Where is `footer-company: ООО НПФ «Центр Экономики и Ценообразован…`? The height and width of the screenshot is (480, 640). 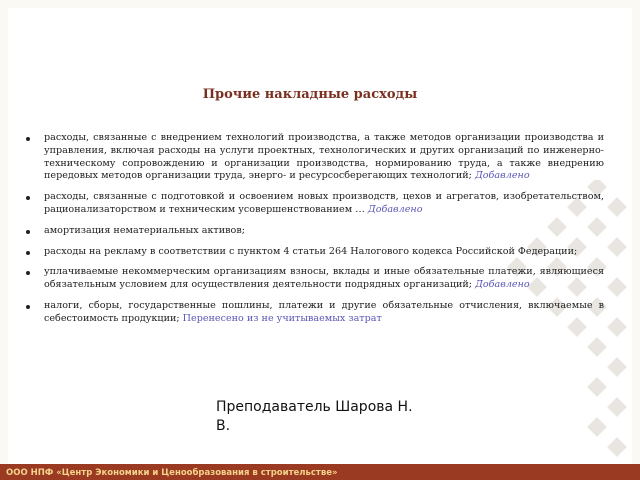 footer-company: ООО НПФ «Центр Экономики и Ценообразован… is located at coordinates (172, 473).